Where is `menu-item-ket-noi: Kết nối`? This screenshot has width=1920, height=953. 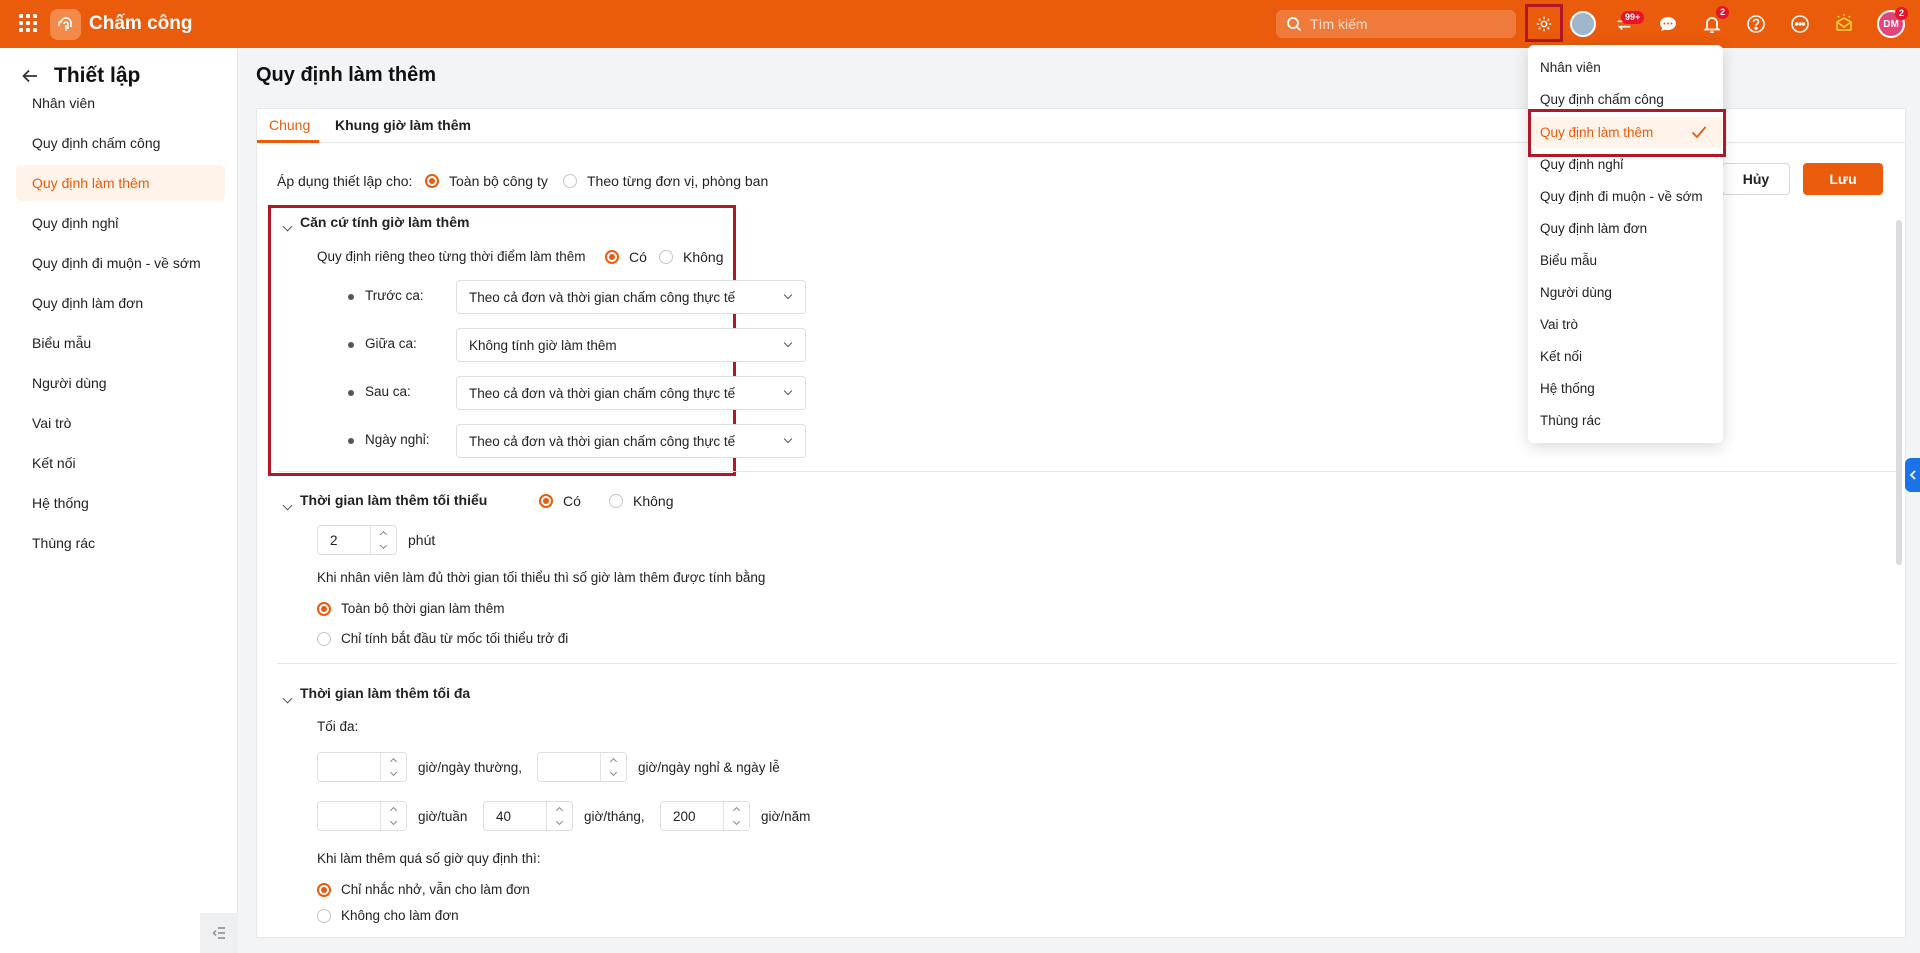
menu-item-ket-noi: Kết nối is located at coordinates (1625, 356).